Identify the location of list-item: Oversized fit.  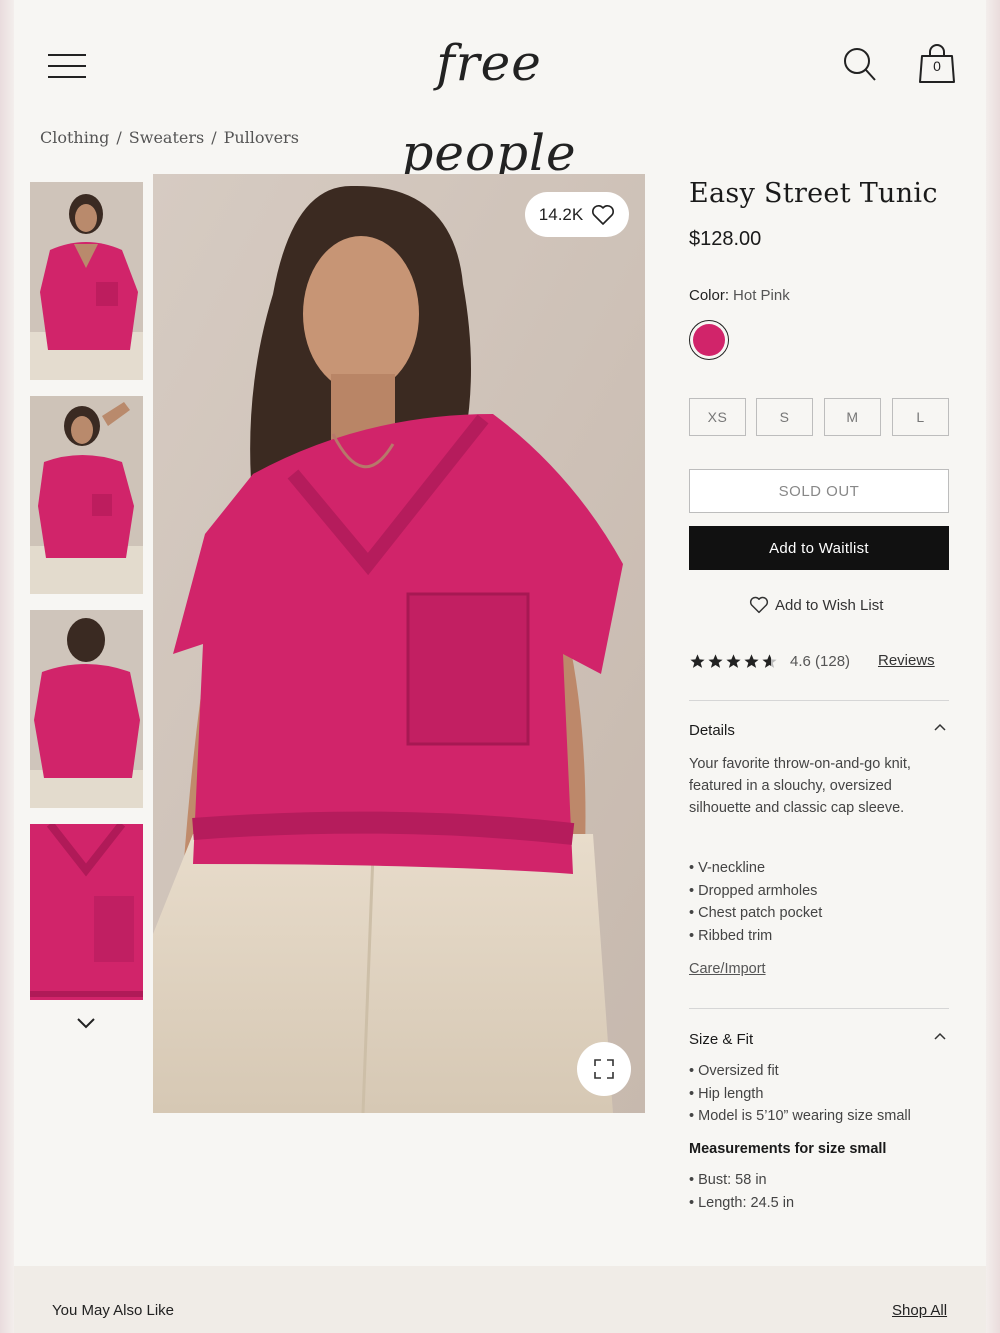
(800, 1071).